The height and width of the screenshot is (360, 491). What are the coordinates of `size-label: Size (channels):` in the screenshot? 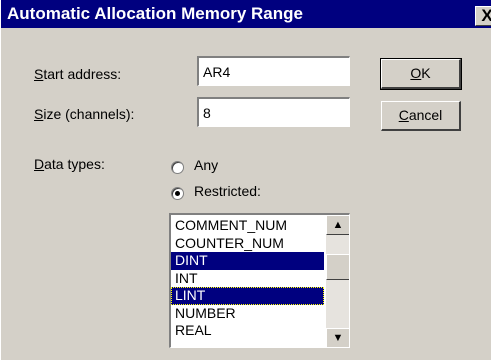 It's located at (84, 114).